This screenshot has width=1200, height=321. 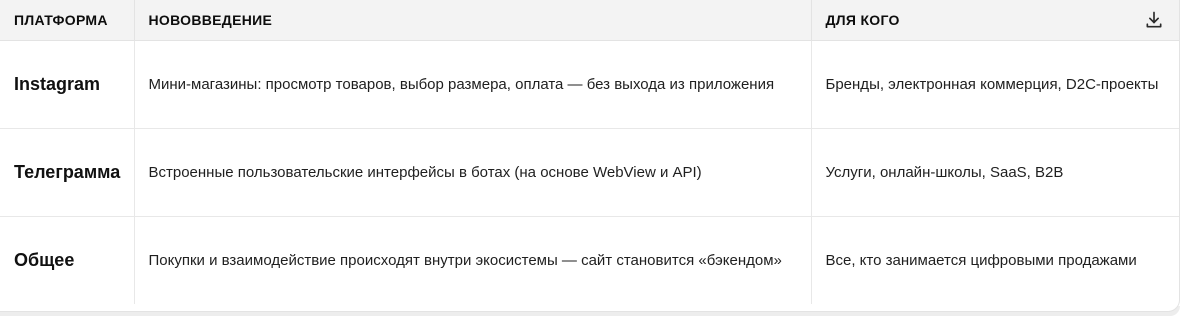 I want to click on cell-audience: Все, кто занимается цифровыми продажами, so click(x=994, y=259).